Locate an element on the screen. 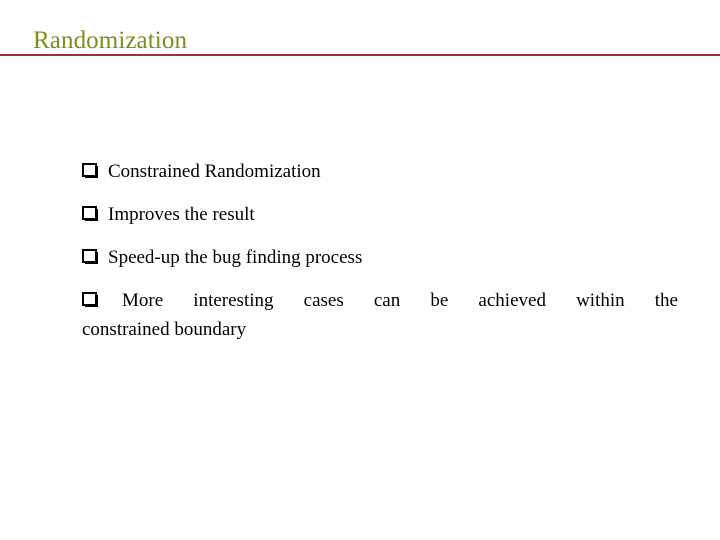 This screenshot has width=720, height=540. list-item-label: Improves the result is located at coordinates (181, 214).